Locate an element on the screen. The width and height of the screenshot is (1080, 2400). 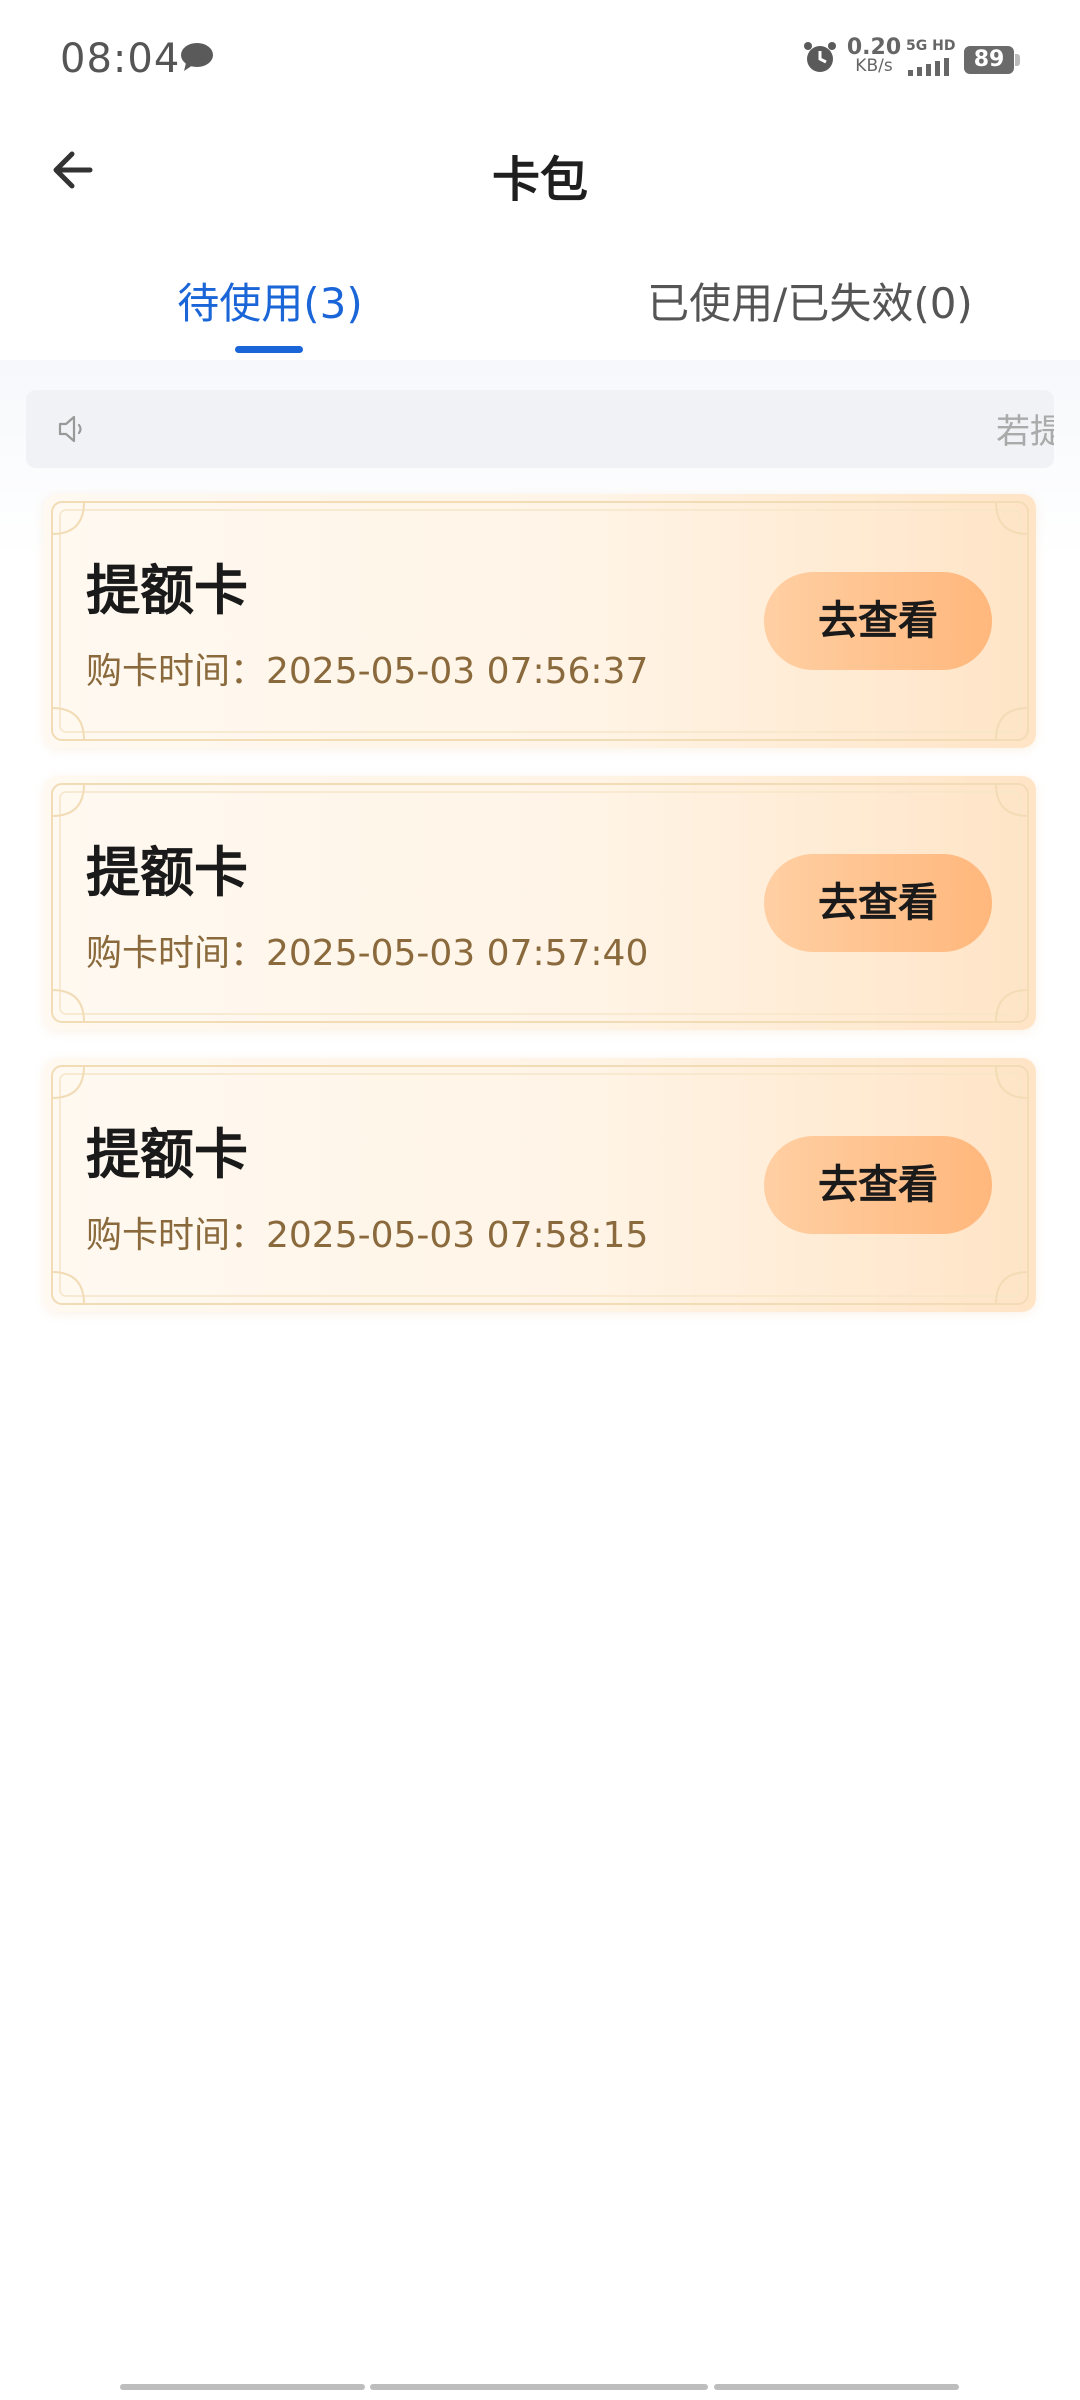
card-purchase-time: 购卡时间：2025-05-03 07:57:40 is located at coordinates (367, 953).